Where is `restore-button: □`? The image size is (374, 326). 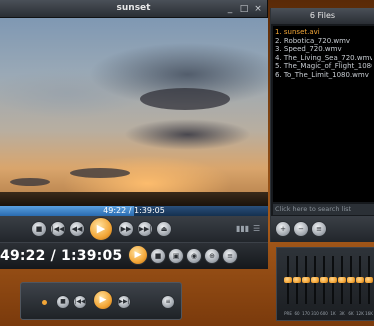
restore-button: □ is located at coordinates (244, 9).